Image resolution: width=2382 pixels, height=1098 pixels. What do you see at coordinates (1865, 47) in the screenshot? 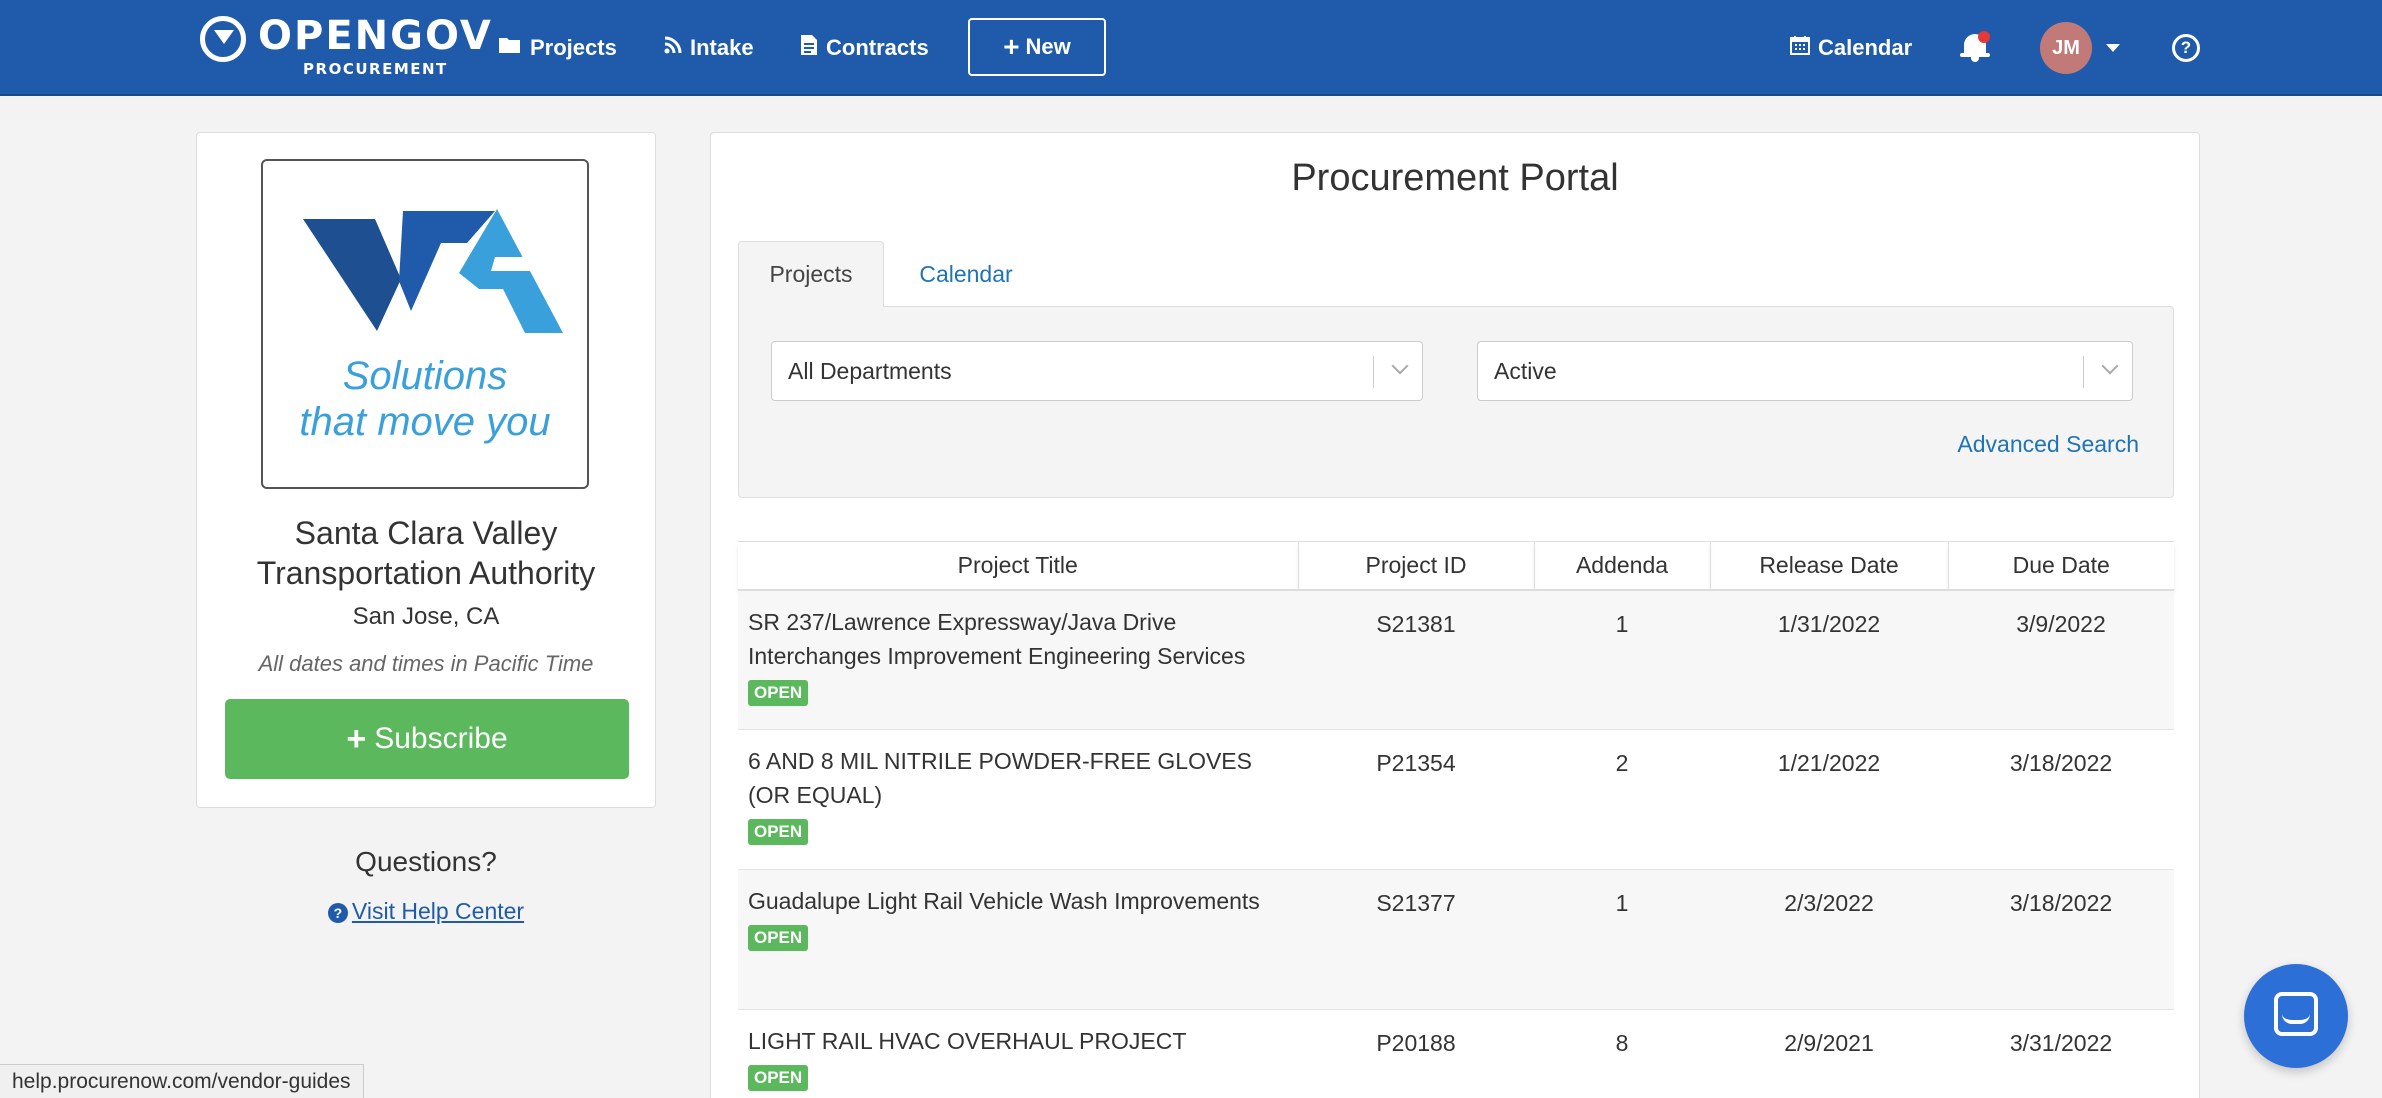
I see `nav-calendar-label: Calendar` at bounding box center [1865, 47].